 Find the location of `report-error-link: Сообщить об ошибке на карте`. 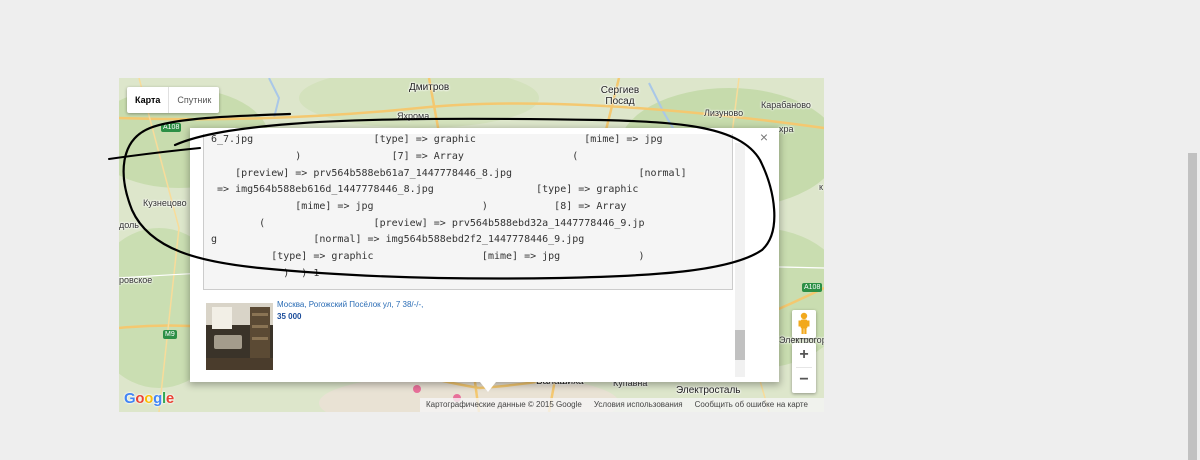

report-error-link: Сообщить об ошибке на карте is located at coordinates (751, 405).